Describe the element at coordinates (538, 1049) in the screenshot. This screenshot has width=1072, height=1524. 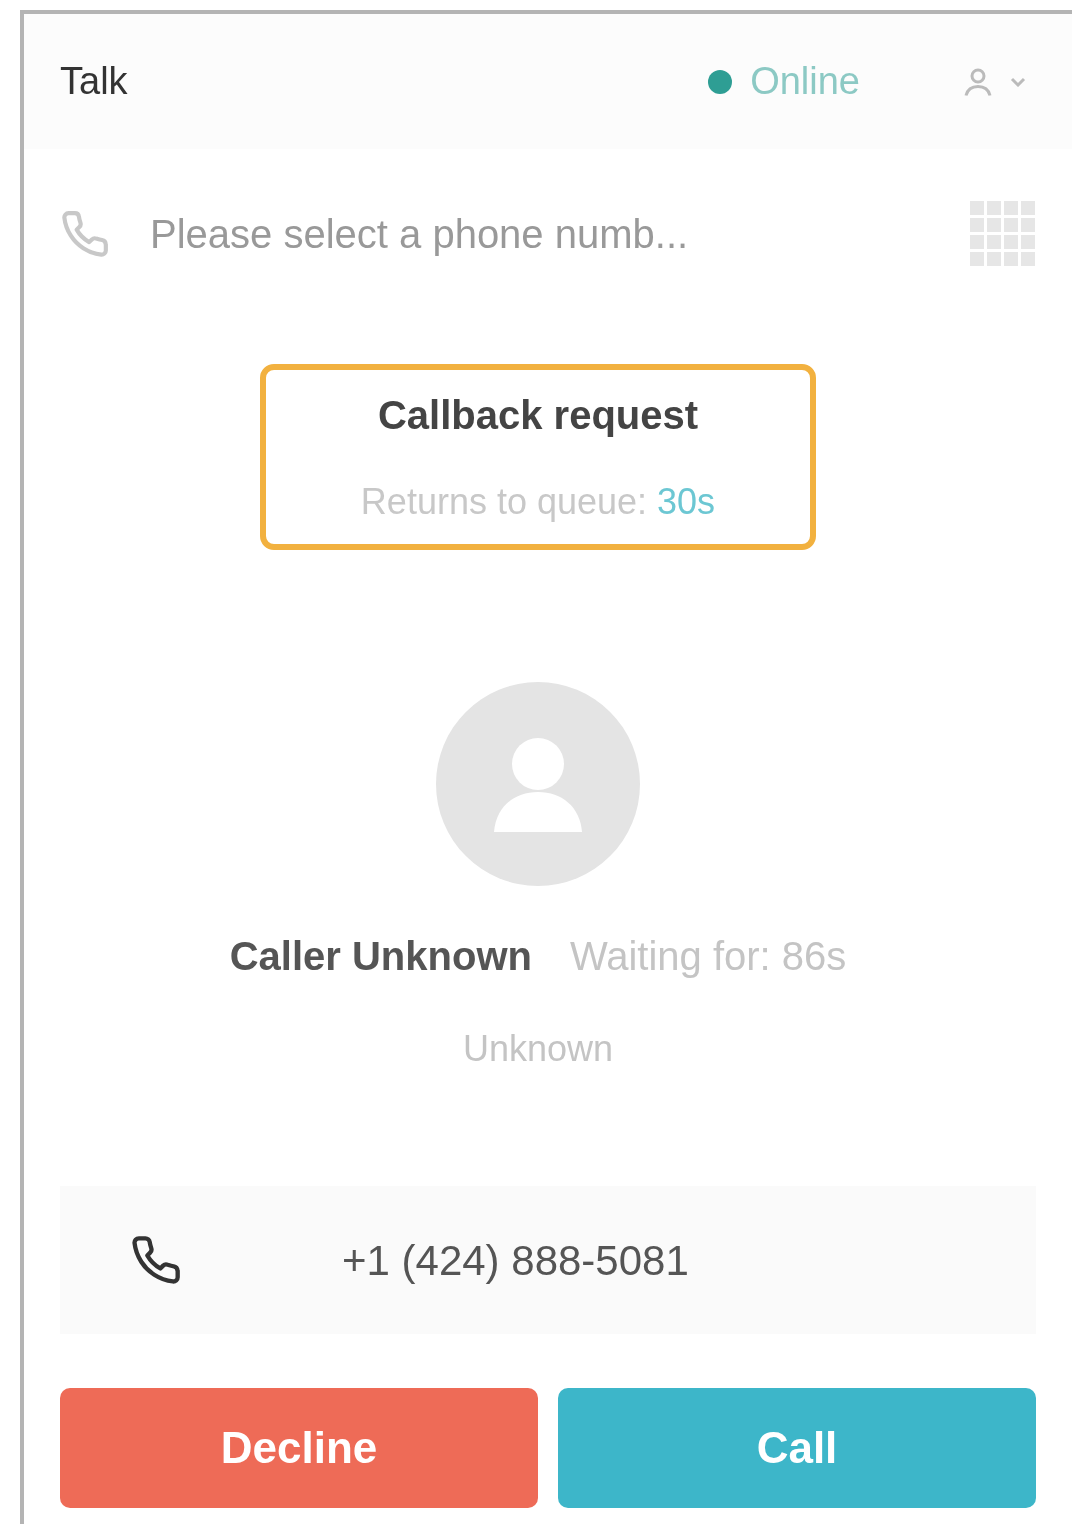
I see `caller-location: Unknown` at that location.